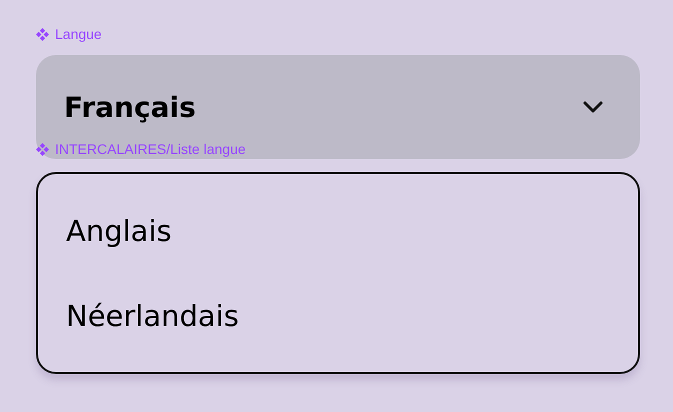  Describe the element at coordinates (338, 231) in the screenshot. I see `language-option: Anglais` at that location.